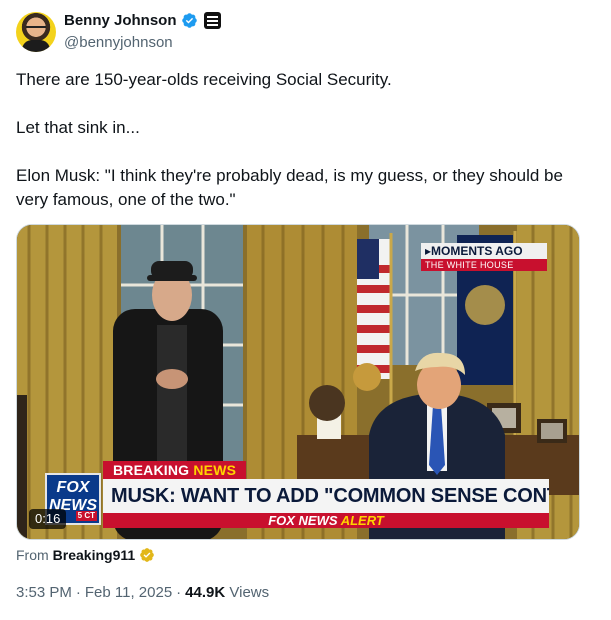 The width and height of the screenshot is (611, 620). I want to click on attribution-prefix: From, so click(32, 555).